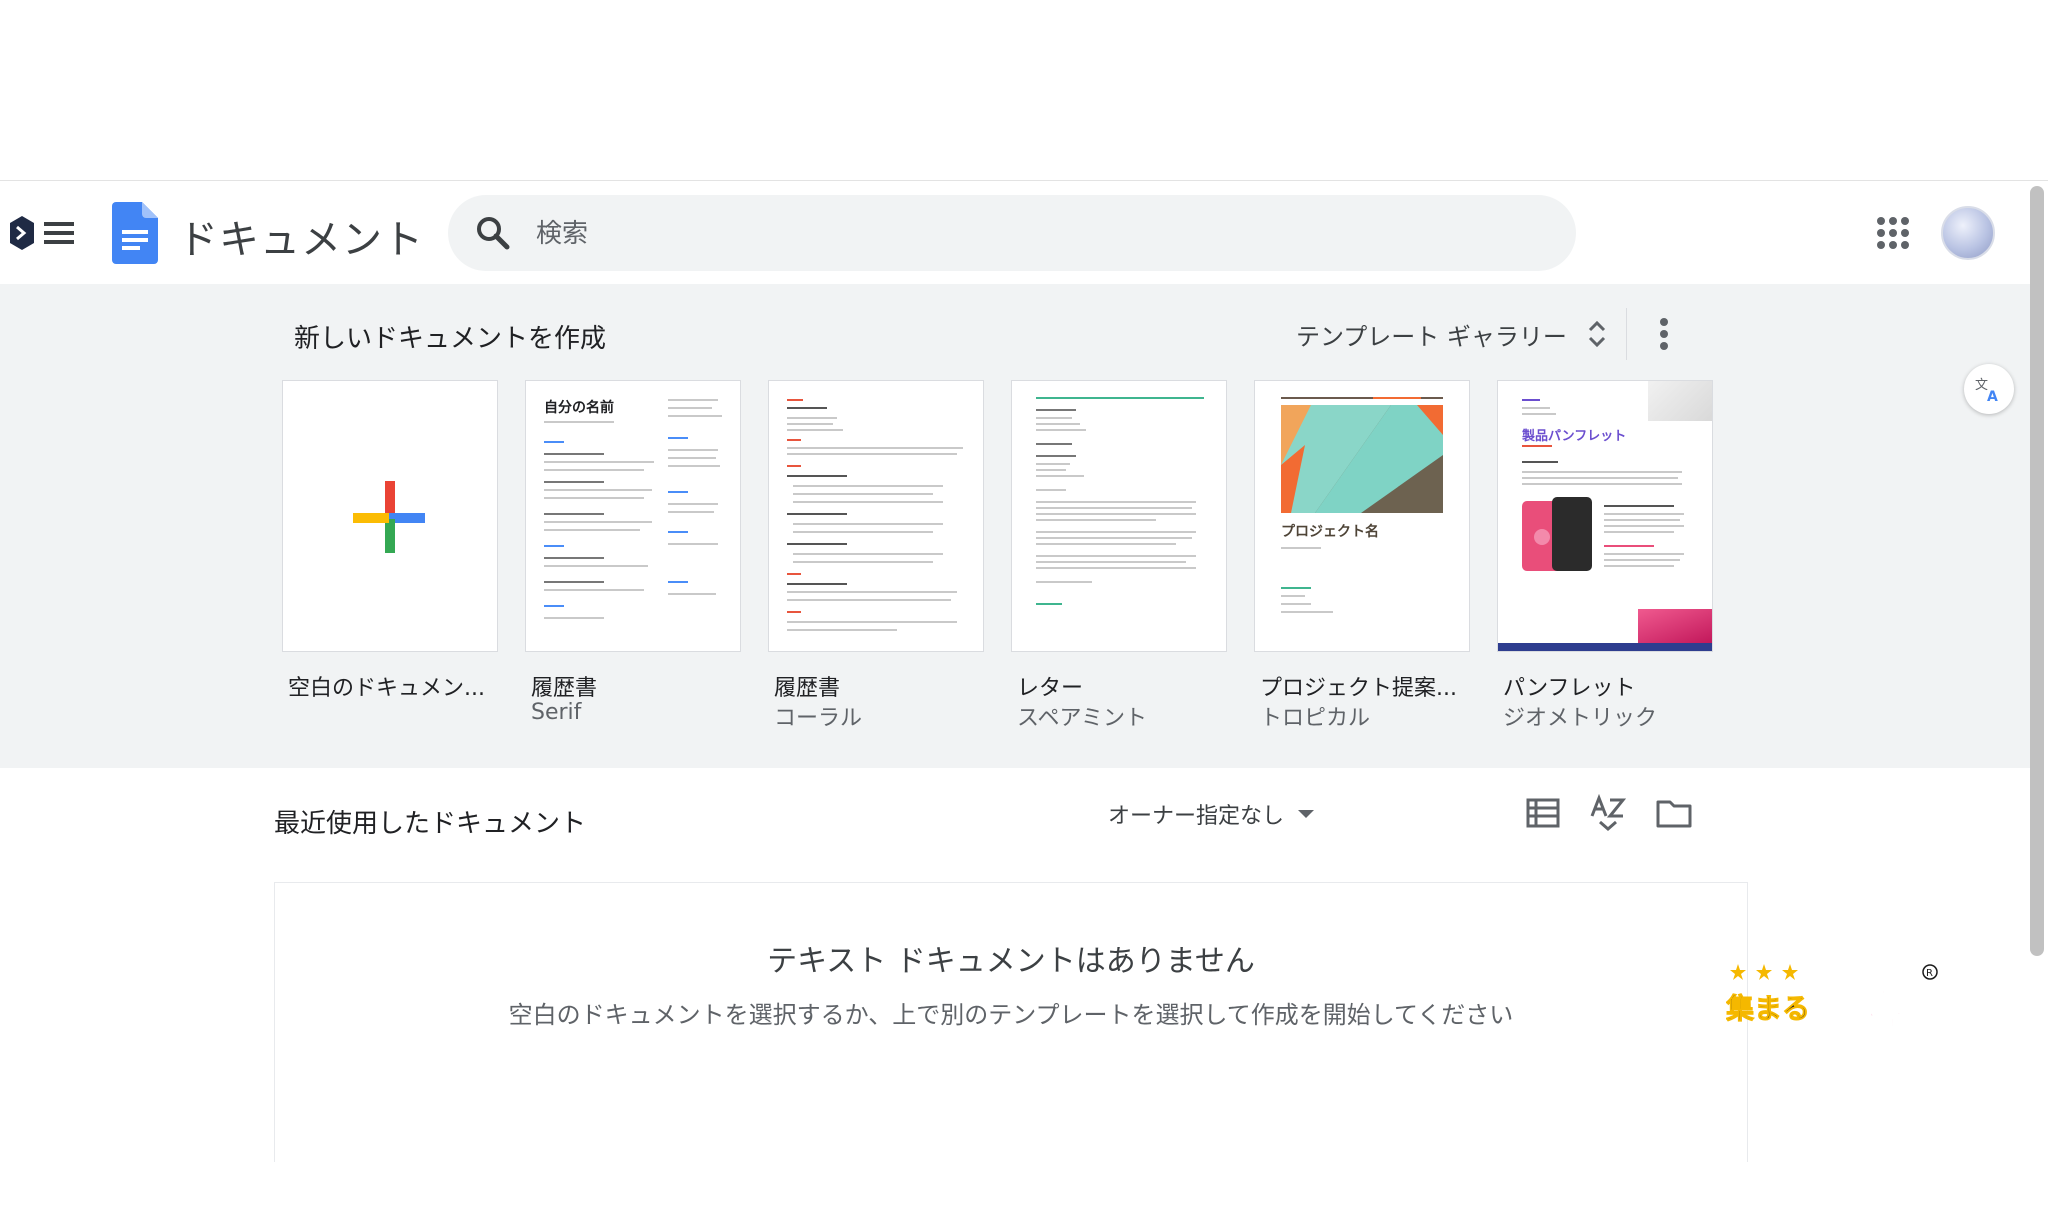 The width and height of the screenshot is (2048, 1229). I want to click on template-subtitle-resume-coral: コーラル, so click(818, 718).